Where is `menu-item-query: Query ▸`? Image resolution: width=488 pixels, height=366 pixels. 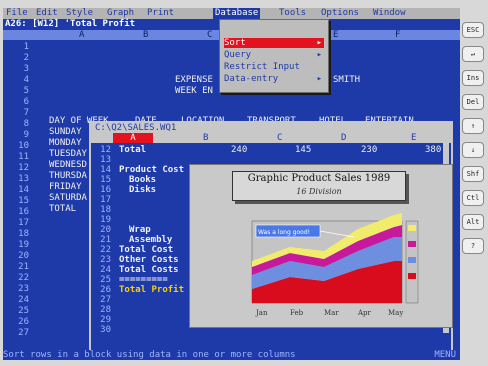
menu-item-query: Query ▸ is located at coordinates (274, 55).